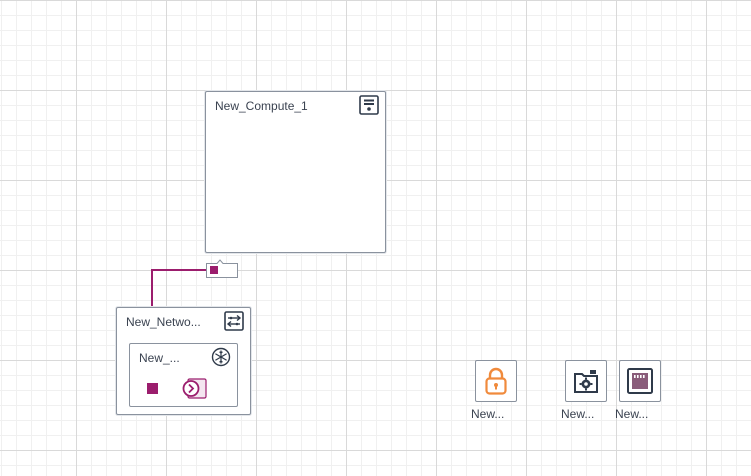 This screenshot has width=751, height=476. I want to click on padlock-icon, so click(496, 381).